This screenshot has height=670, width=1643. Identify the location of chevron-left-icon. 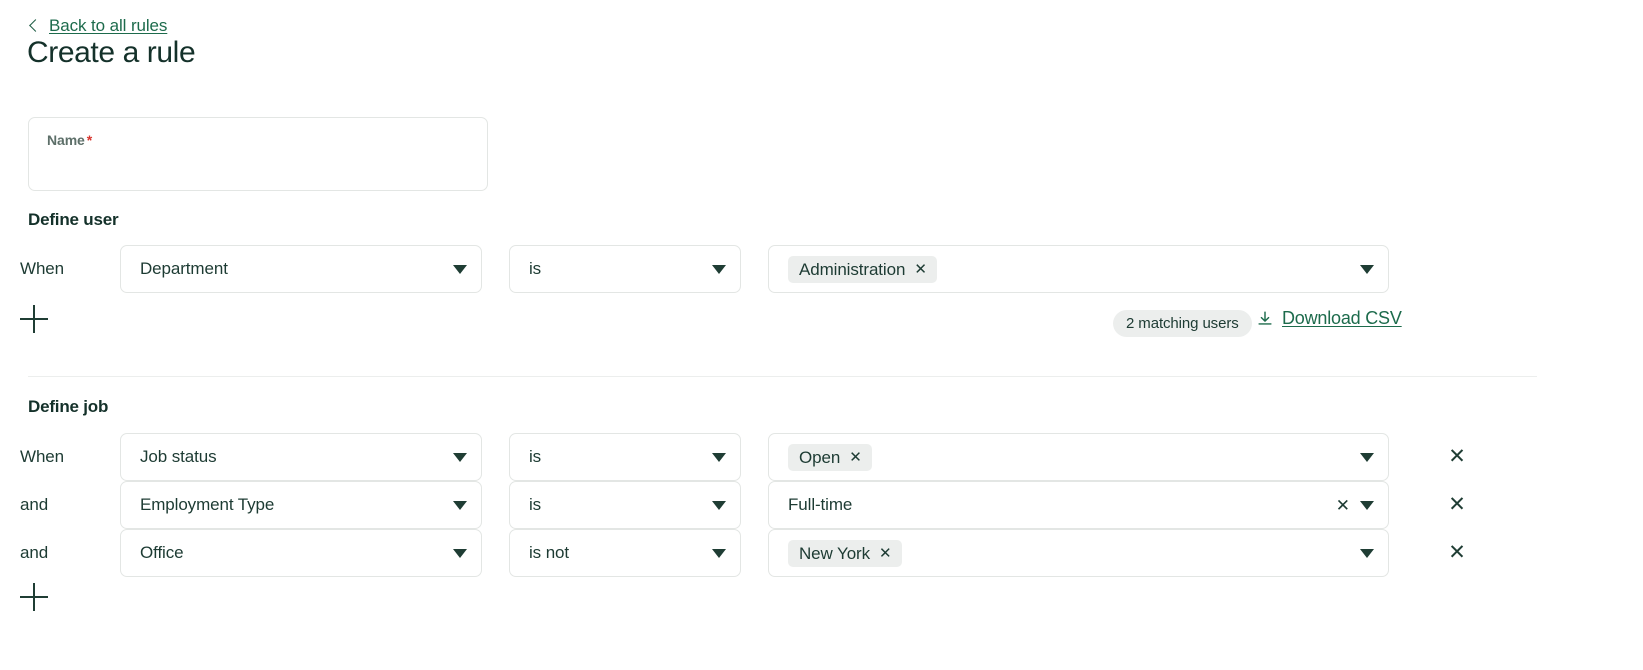
(34, 26).